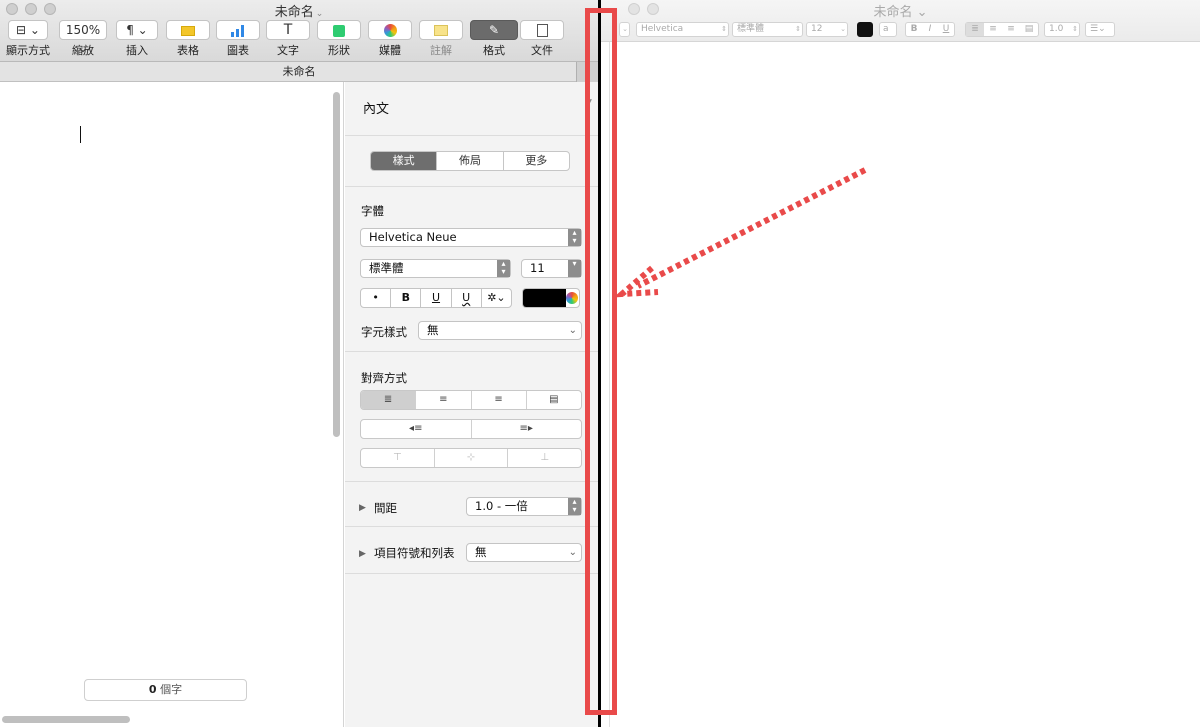  I want to click on arrow-shaft, so click(751, 228).